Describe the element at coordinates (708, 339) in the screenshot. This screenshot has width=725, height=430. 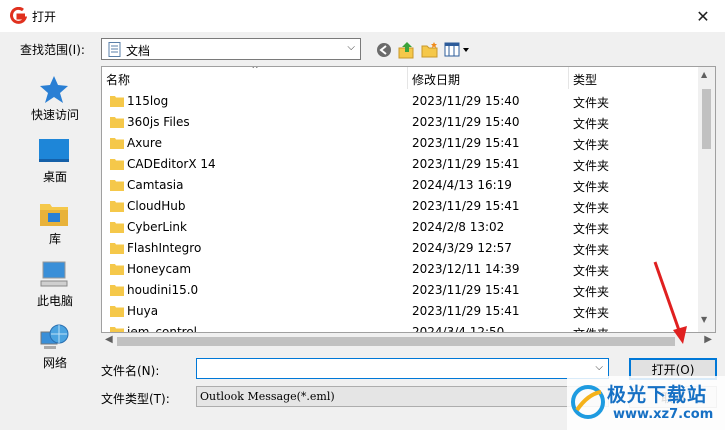
I see `scroll-right-icon: ▶` at that location.